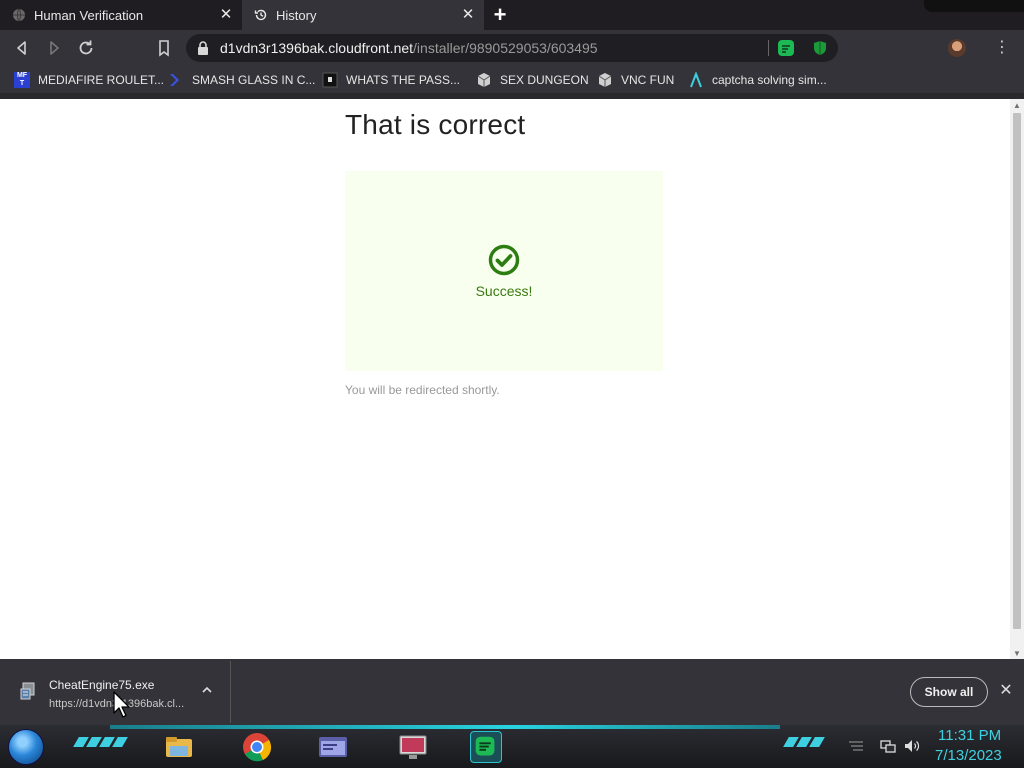 The width and height of the screenshot is (1024, 768). What do you see at coordinates (974, 6) in the screenshot?
I see `window-controls-decoration` at bounding box center [974, 6].